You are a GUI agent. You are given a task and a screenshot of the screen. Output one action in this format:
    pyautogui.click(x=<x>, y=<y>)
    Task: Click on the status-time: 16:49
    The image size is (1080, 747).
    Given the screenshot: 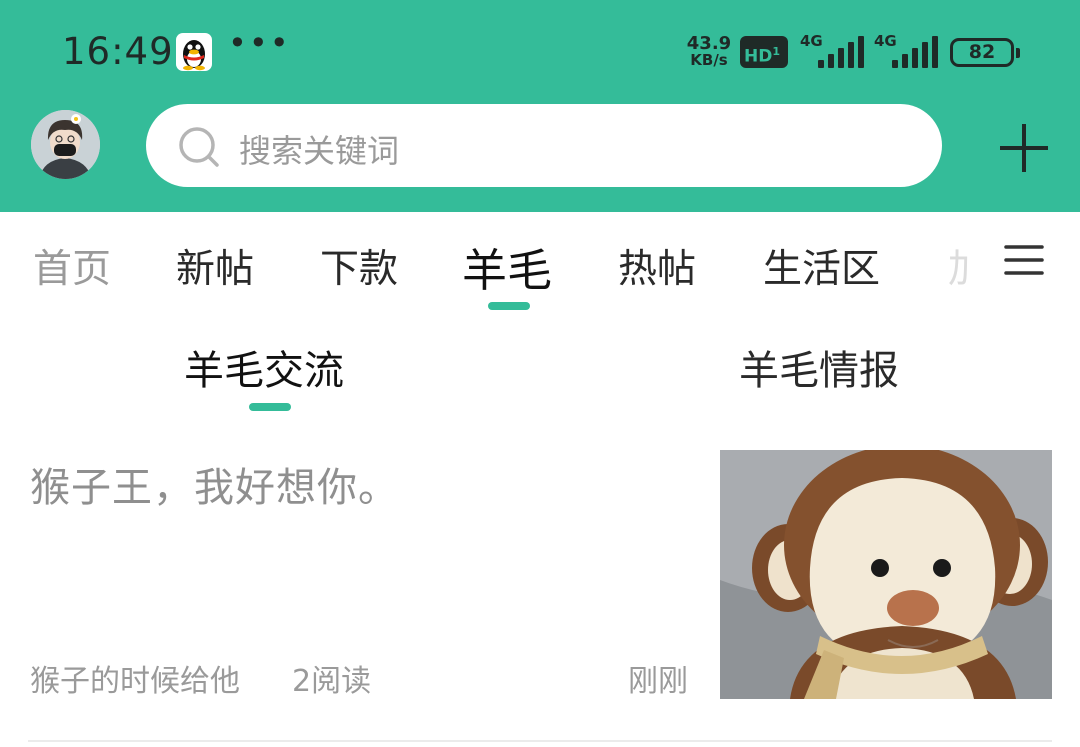 What is the action you would take?
    pyautogui.click(x=118, y=51)
    